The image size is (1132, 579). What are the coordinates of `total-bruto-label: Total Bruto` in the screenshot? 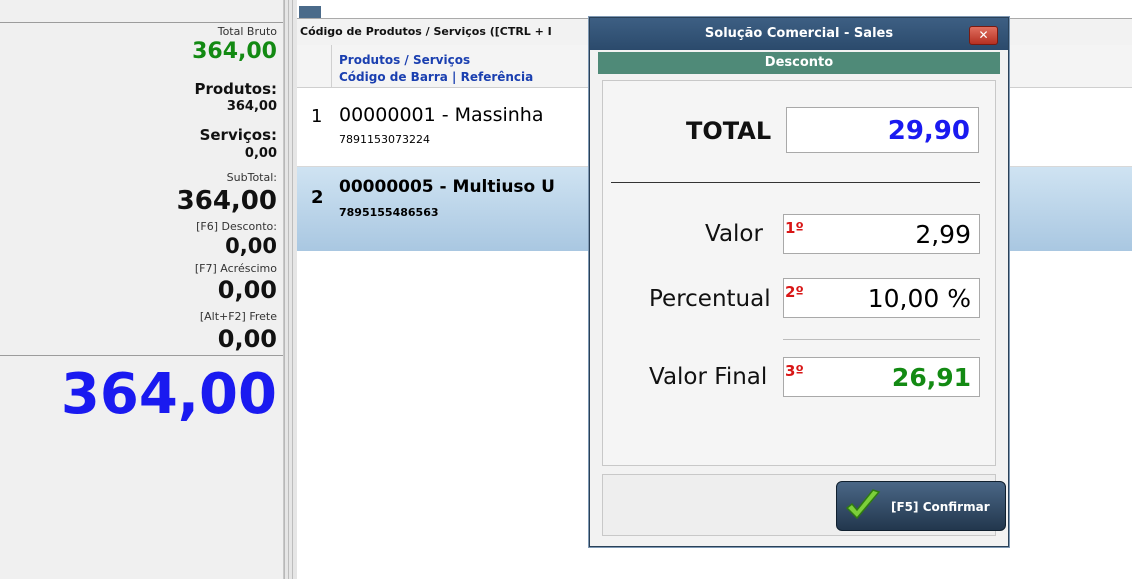 It's located at (247, 31).